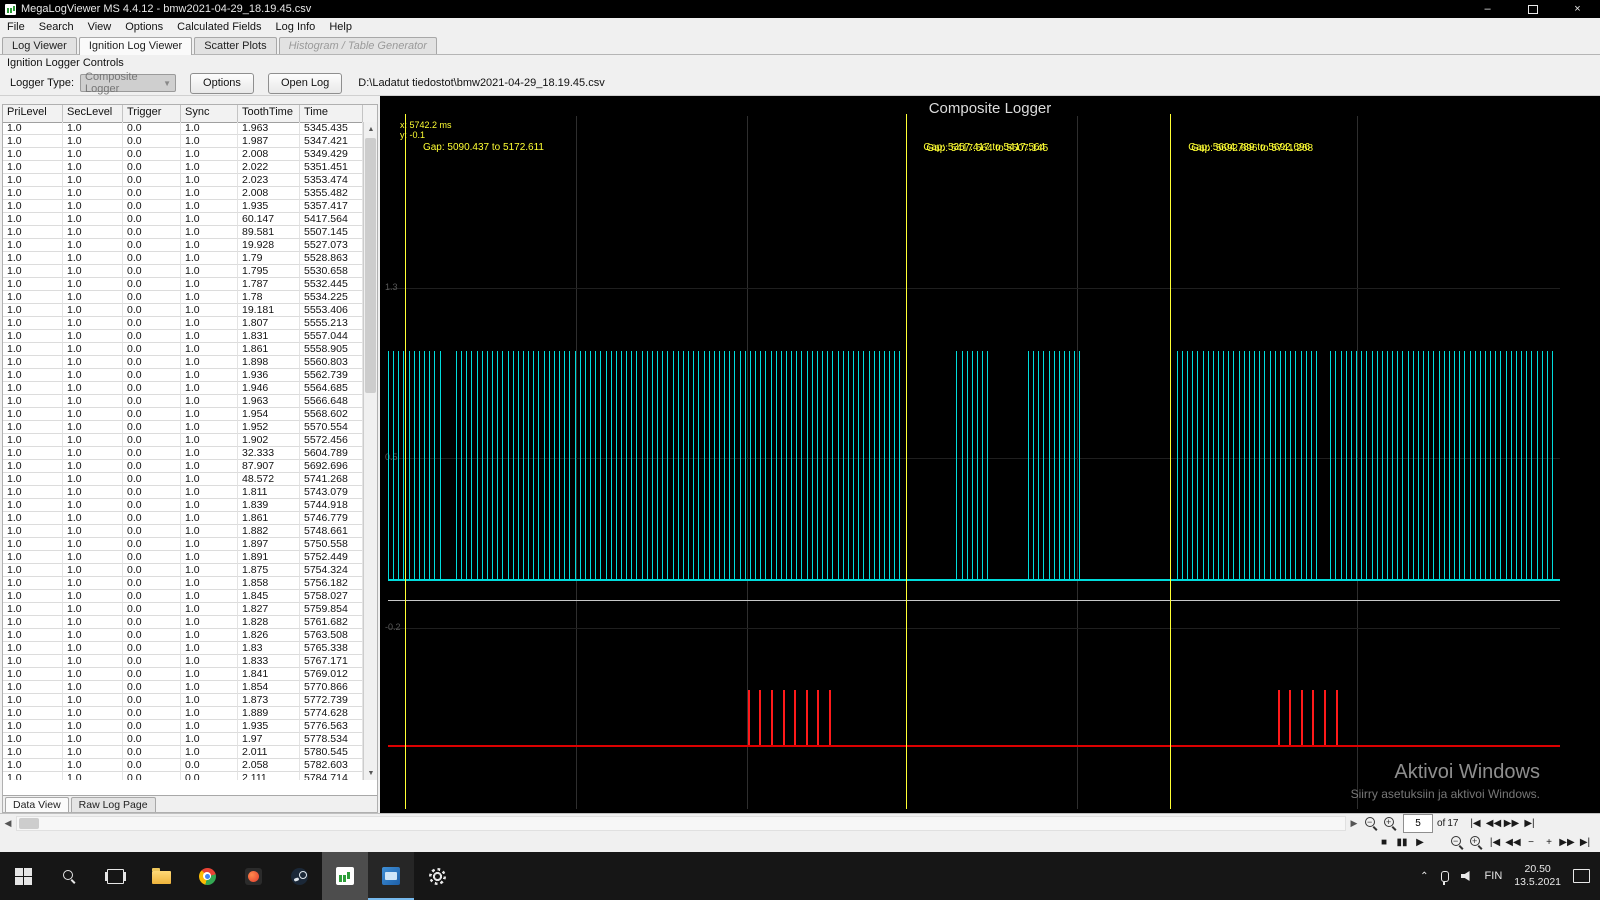 This screenshot has width=1600, height=900. Describe the element at coordinates (113, 804) in the screenshot. I see `panel-tab-raw-log-page: Raw Log Page` at that location.